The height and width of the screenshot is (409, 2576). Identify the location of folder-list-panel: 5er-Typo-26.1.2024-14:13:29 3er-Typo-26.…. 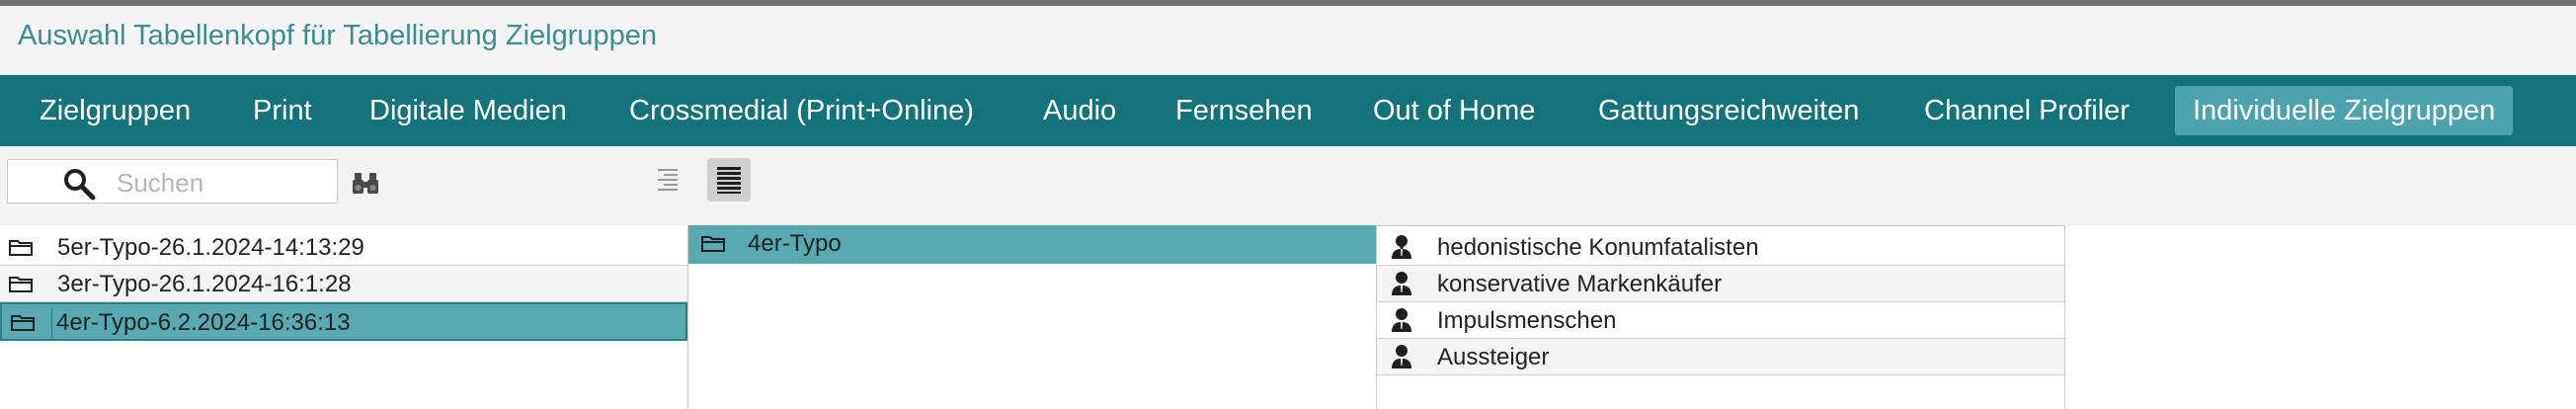
(344, 317).